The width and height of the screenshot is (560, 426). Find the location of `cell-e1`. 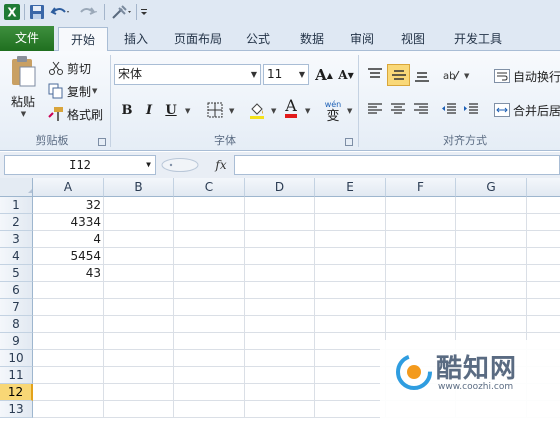

cell-e1 is located at coordinates (350, 205).